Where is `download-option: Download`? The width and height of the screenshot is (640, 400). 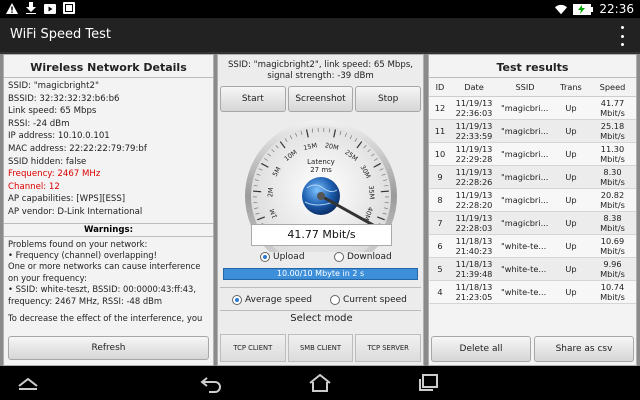 download-option: Download is located at coordinates (363, 257).